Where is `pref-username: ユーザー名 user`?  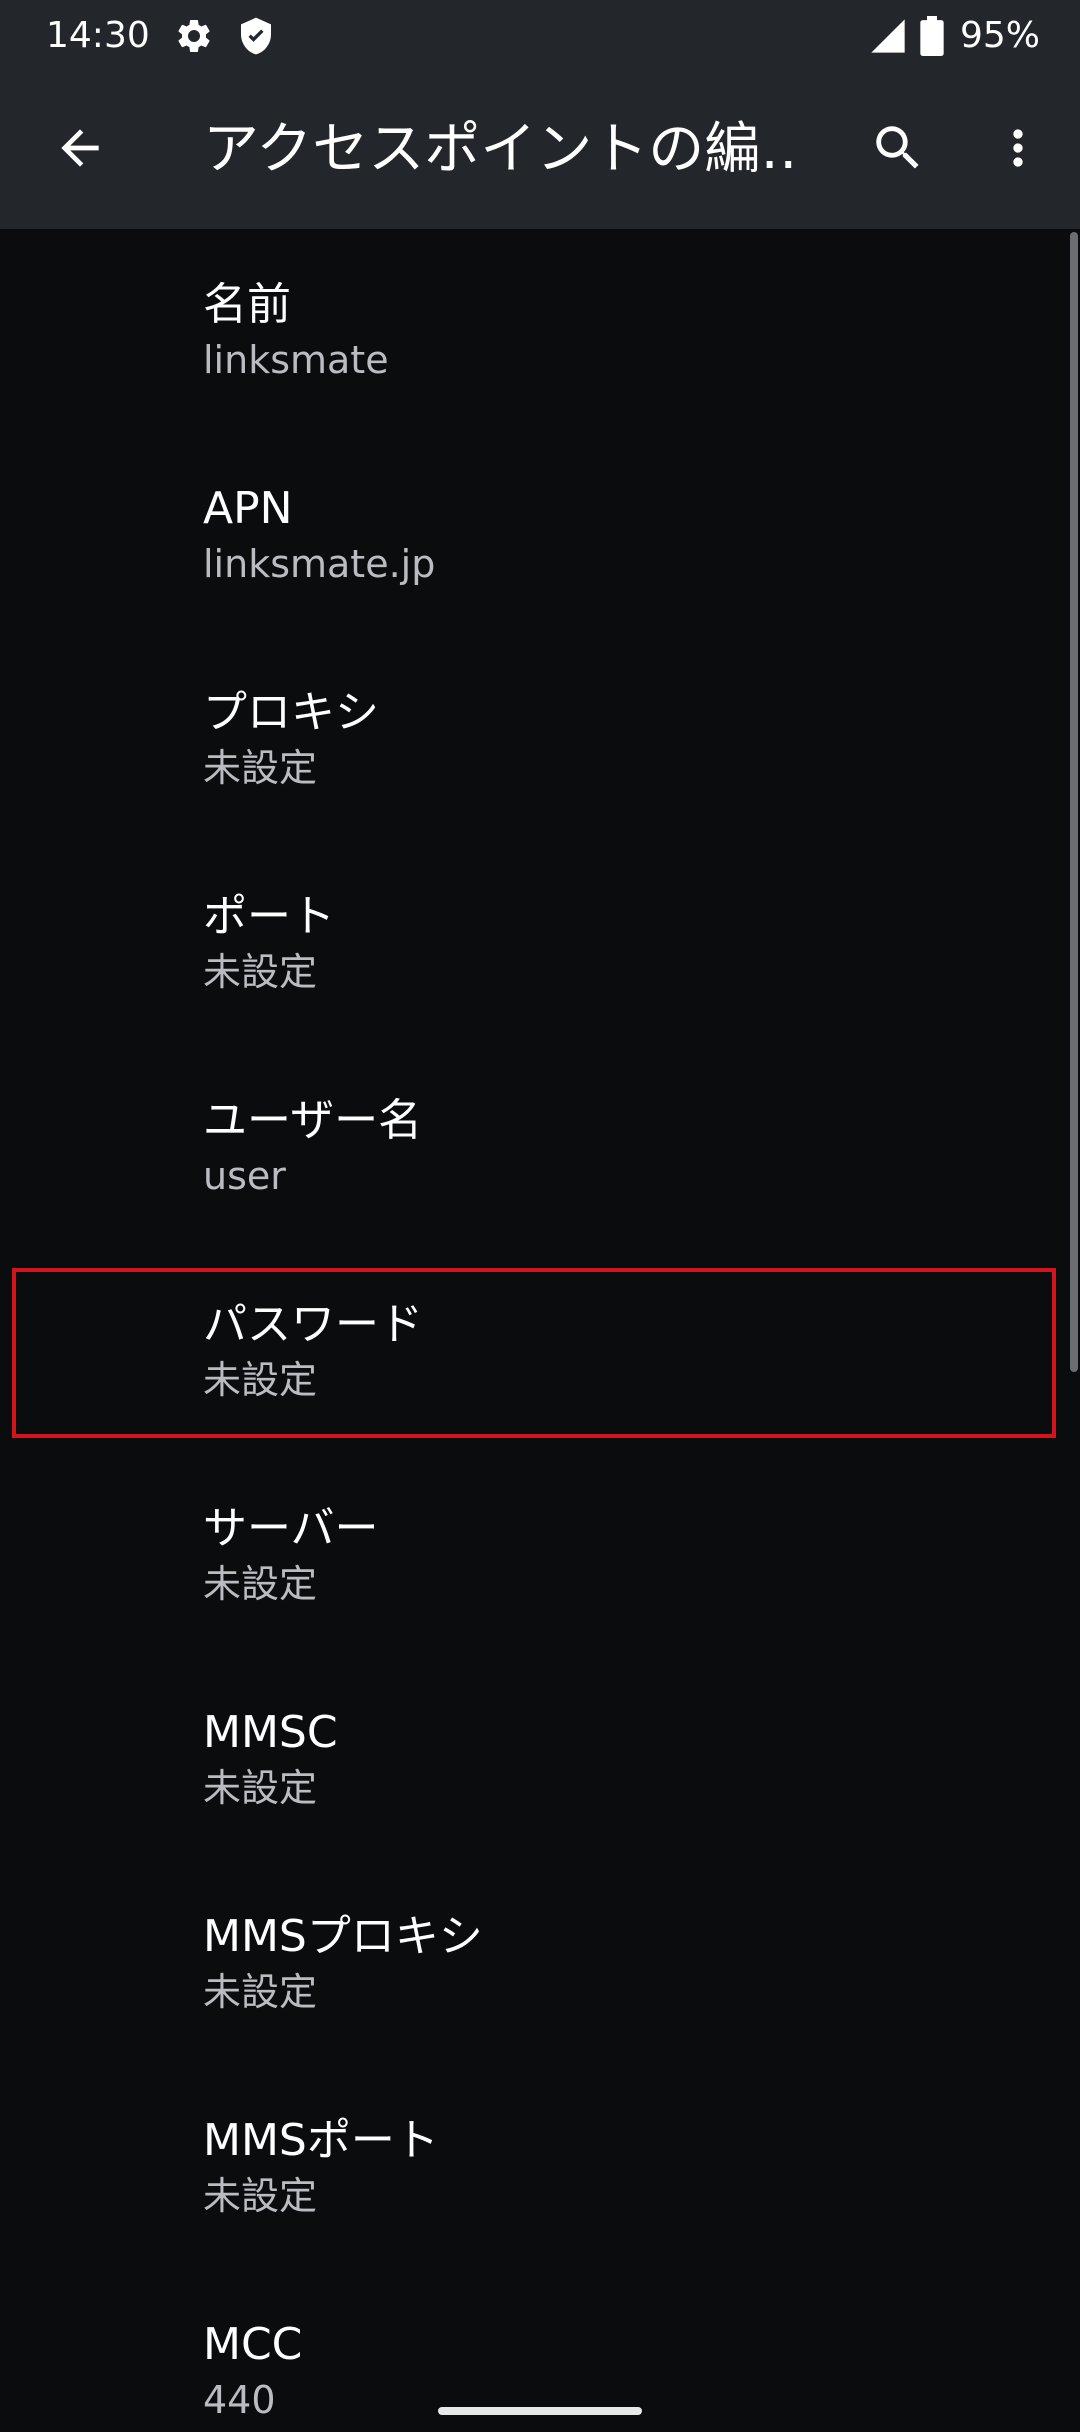
pref-username: ユーザー名 user is located at coordinates (540, 1147).